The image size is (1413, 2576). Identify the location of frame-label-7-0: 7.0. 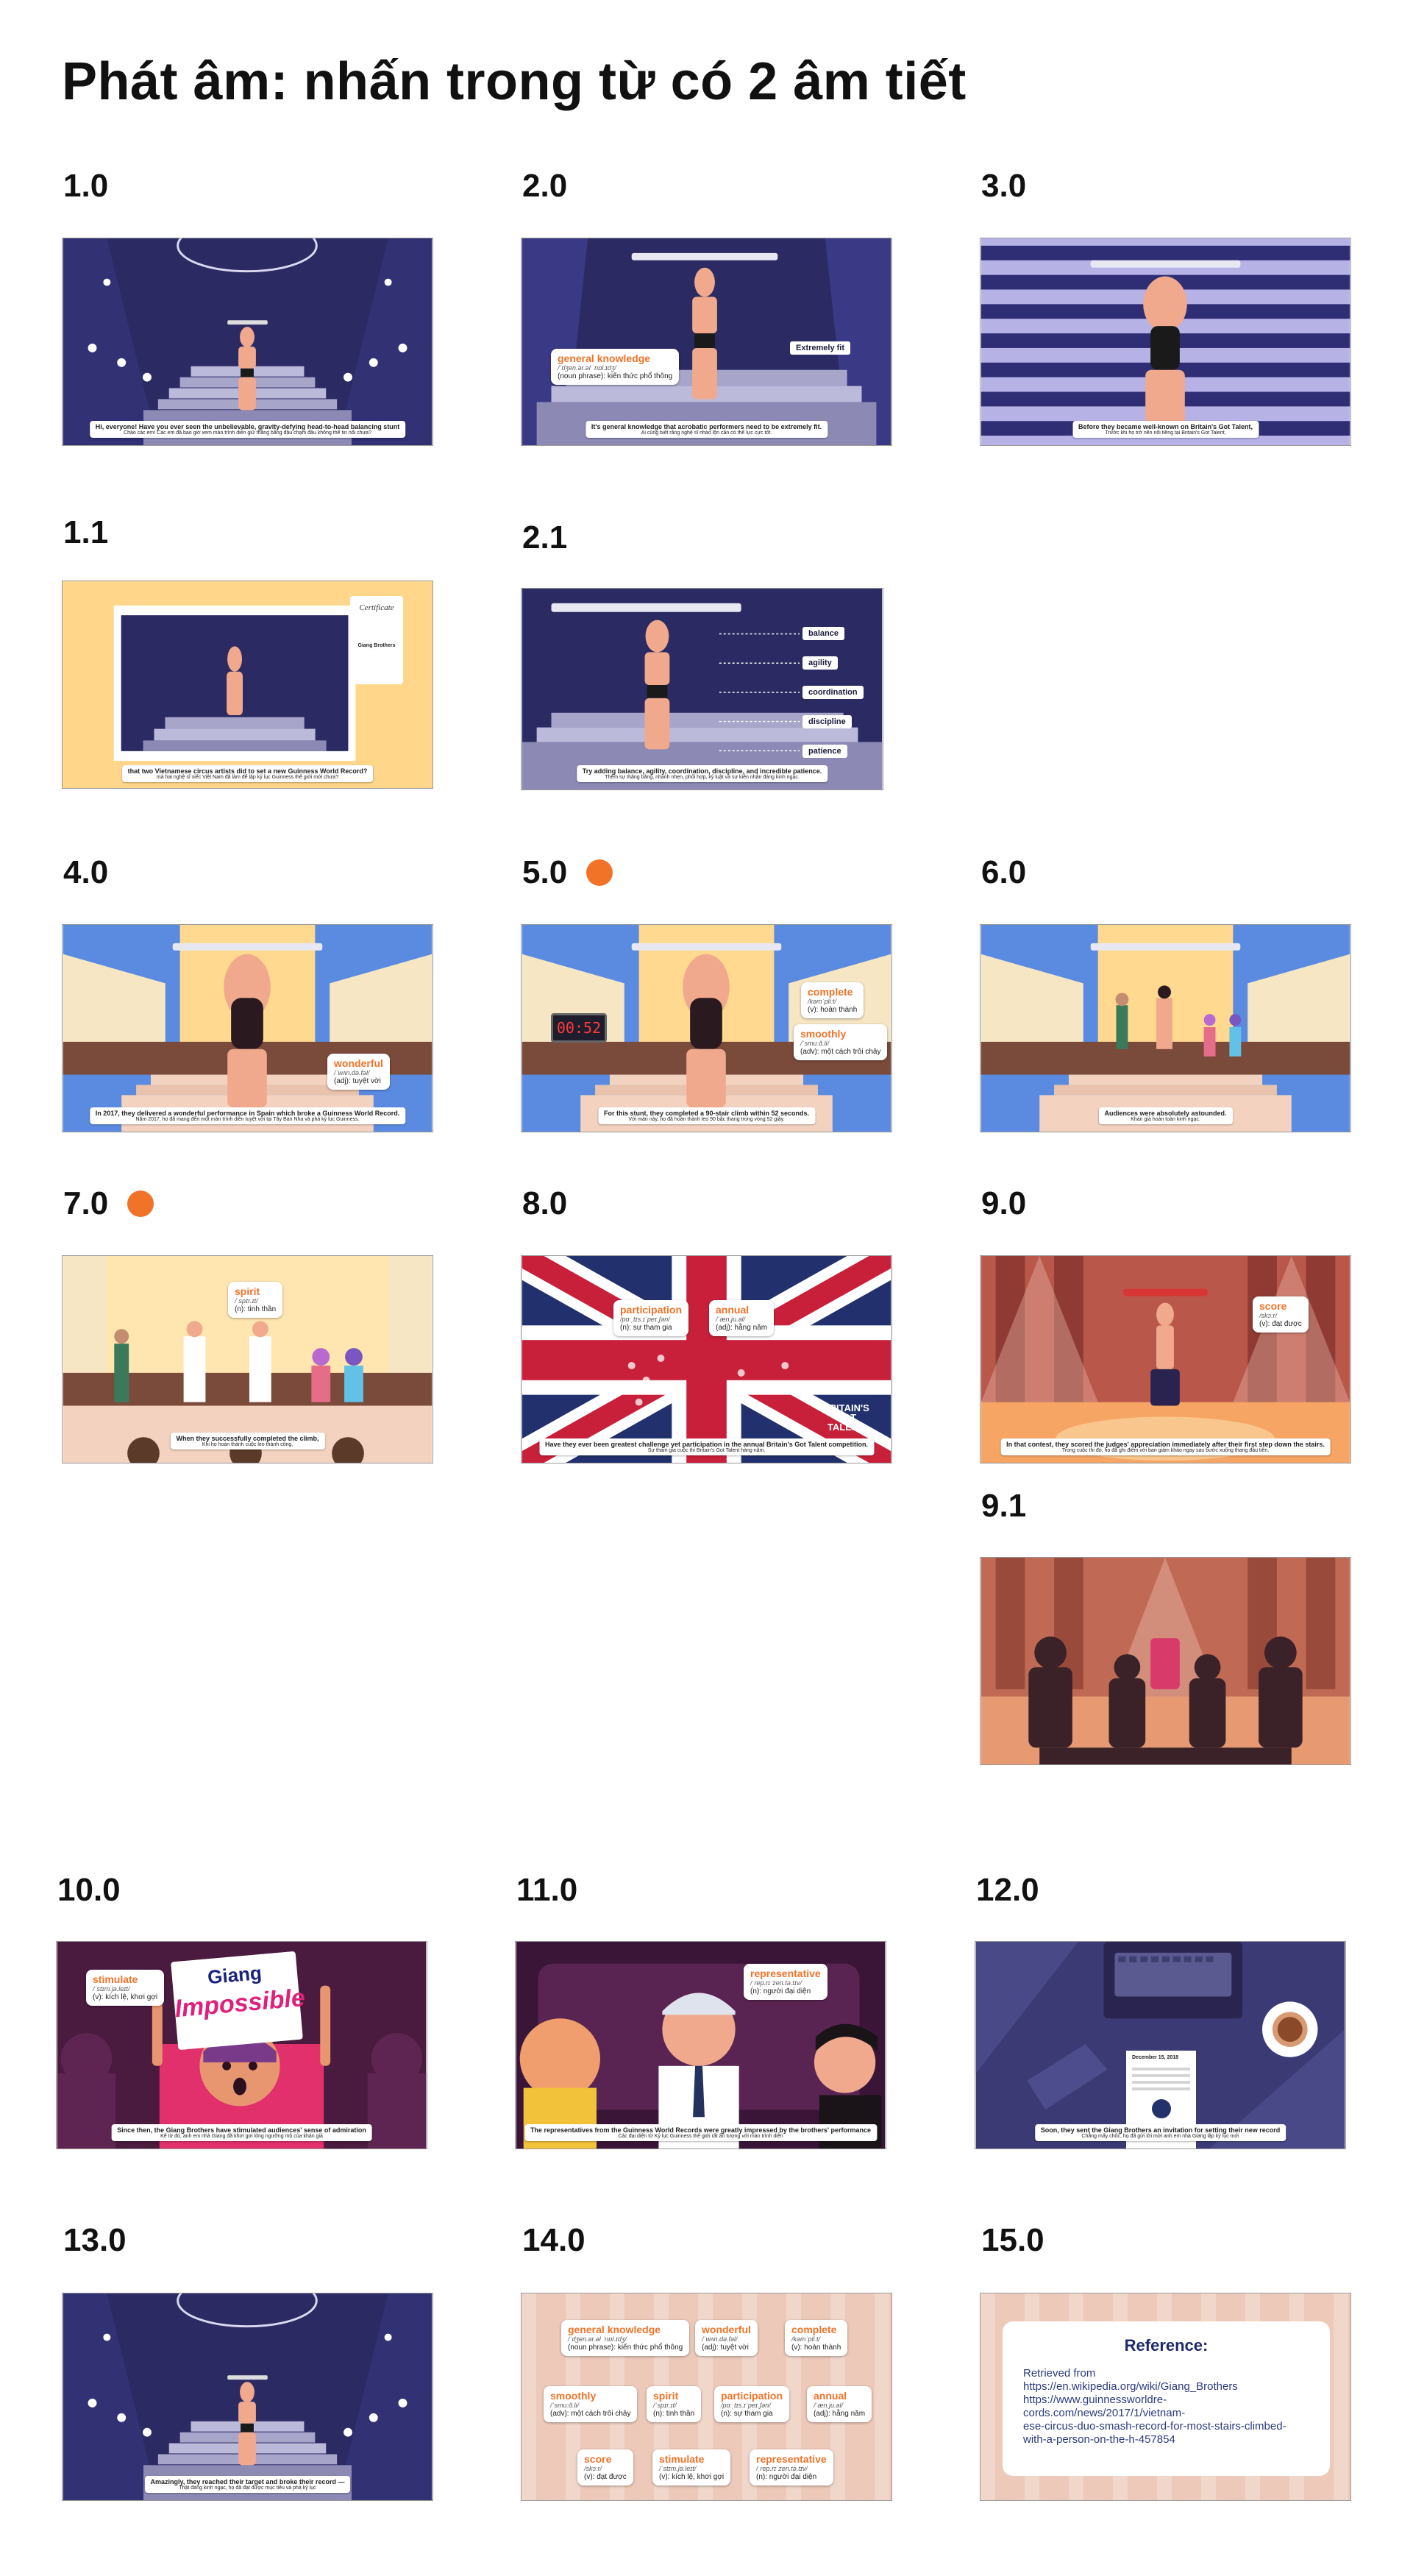
(108, 1203).